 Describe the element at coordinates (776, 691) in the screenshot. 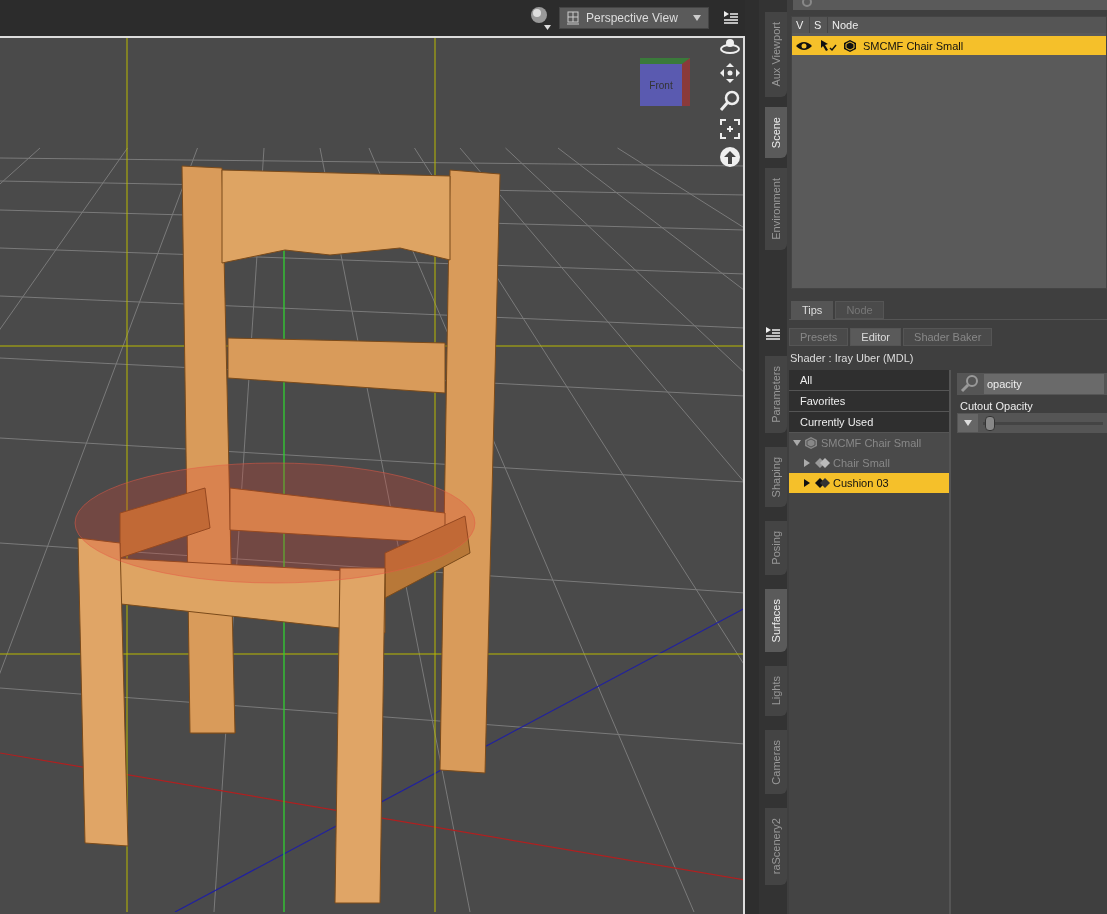

I see `side-tab: Lights` at that location.